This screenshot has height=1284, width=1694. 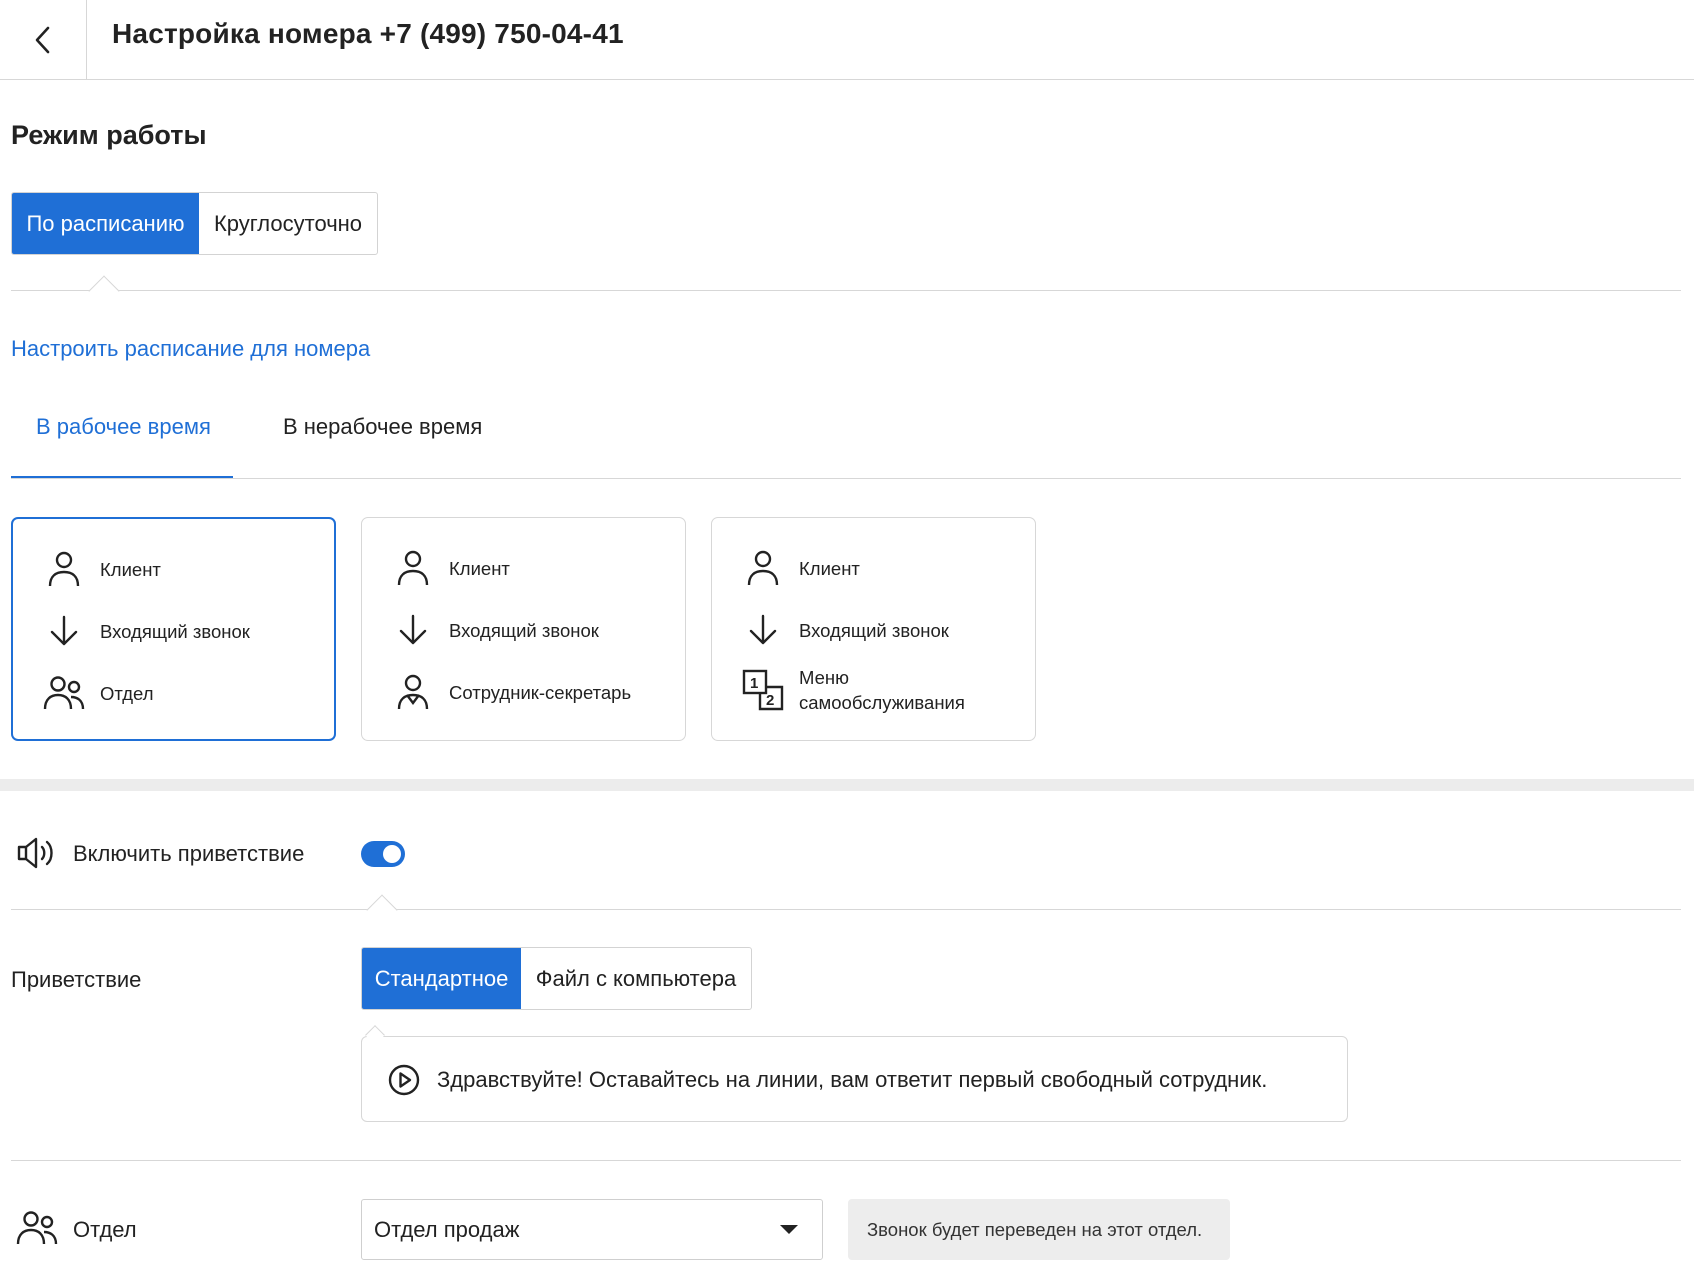 I want to click on mode-switch: По расписанию Круглосуточно, so click(x=194, y=223).